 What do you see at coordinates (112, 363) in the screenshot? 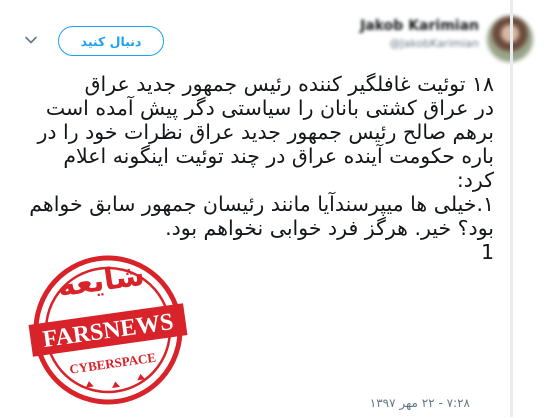
I see `stamp-sub-text: CYBERSPACE` at bounding box center [112, 363].